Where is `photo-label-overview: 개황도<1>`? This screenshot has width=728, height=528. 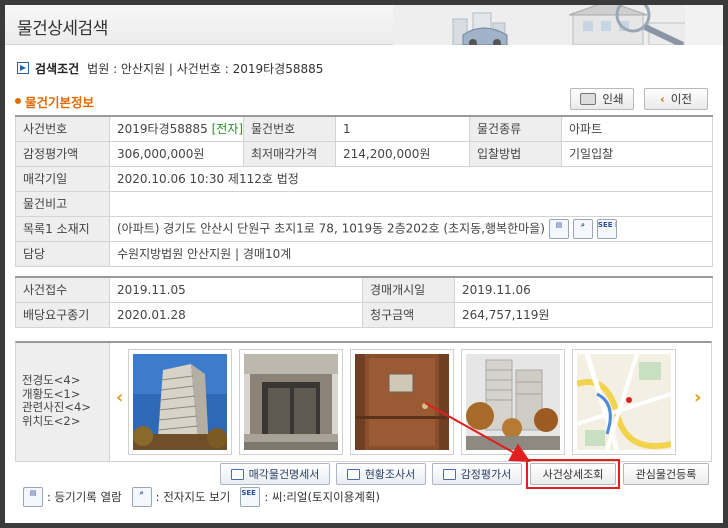
photo-label-overview: 개황도<1> is located at coordinates (65, 394).